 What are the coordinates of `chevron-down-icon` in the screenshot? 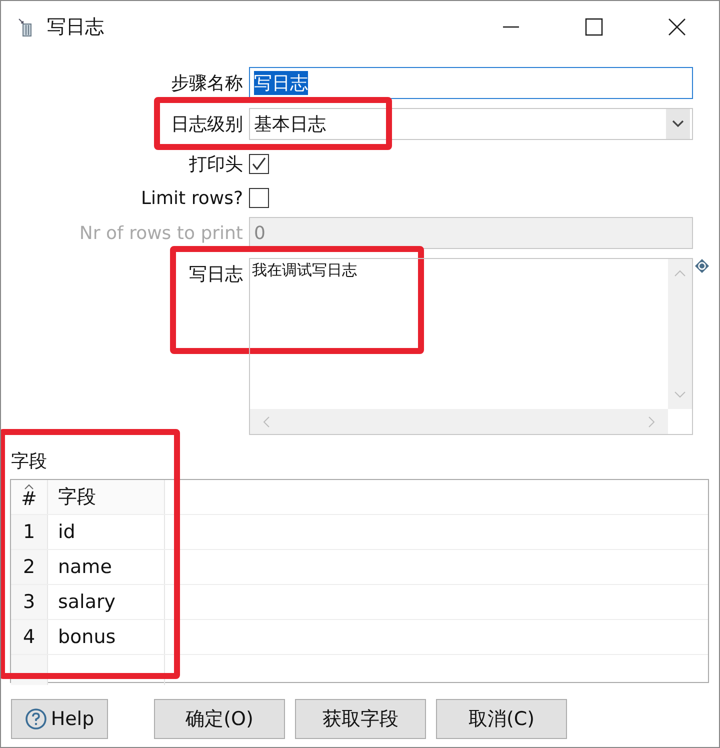 It's located at (678, 124).